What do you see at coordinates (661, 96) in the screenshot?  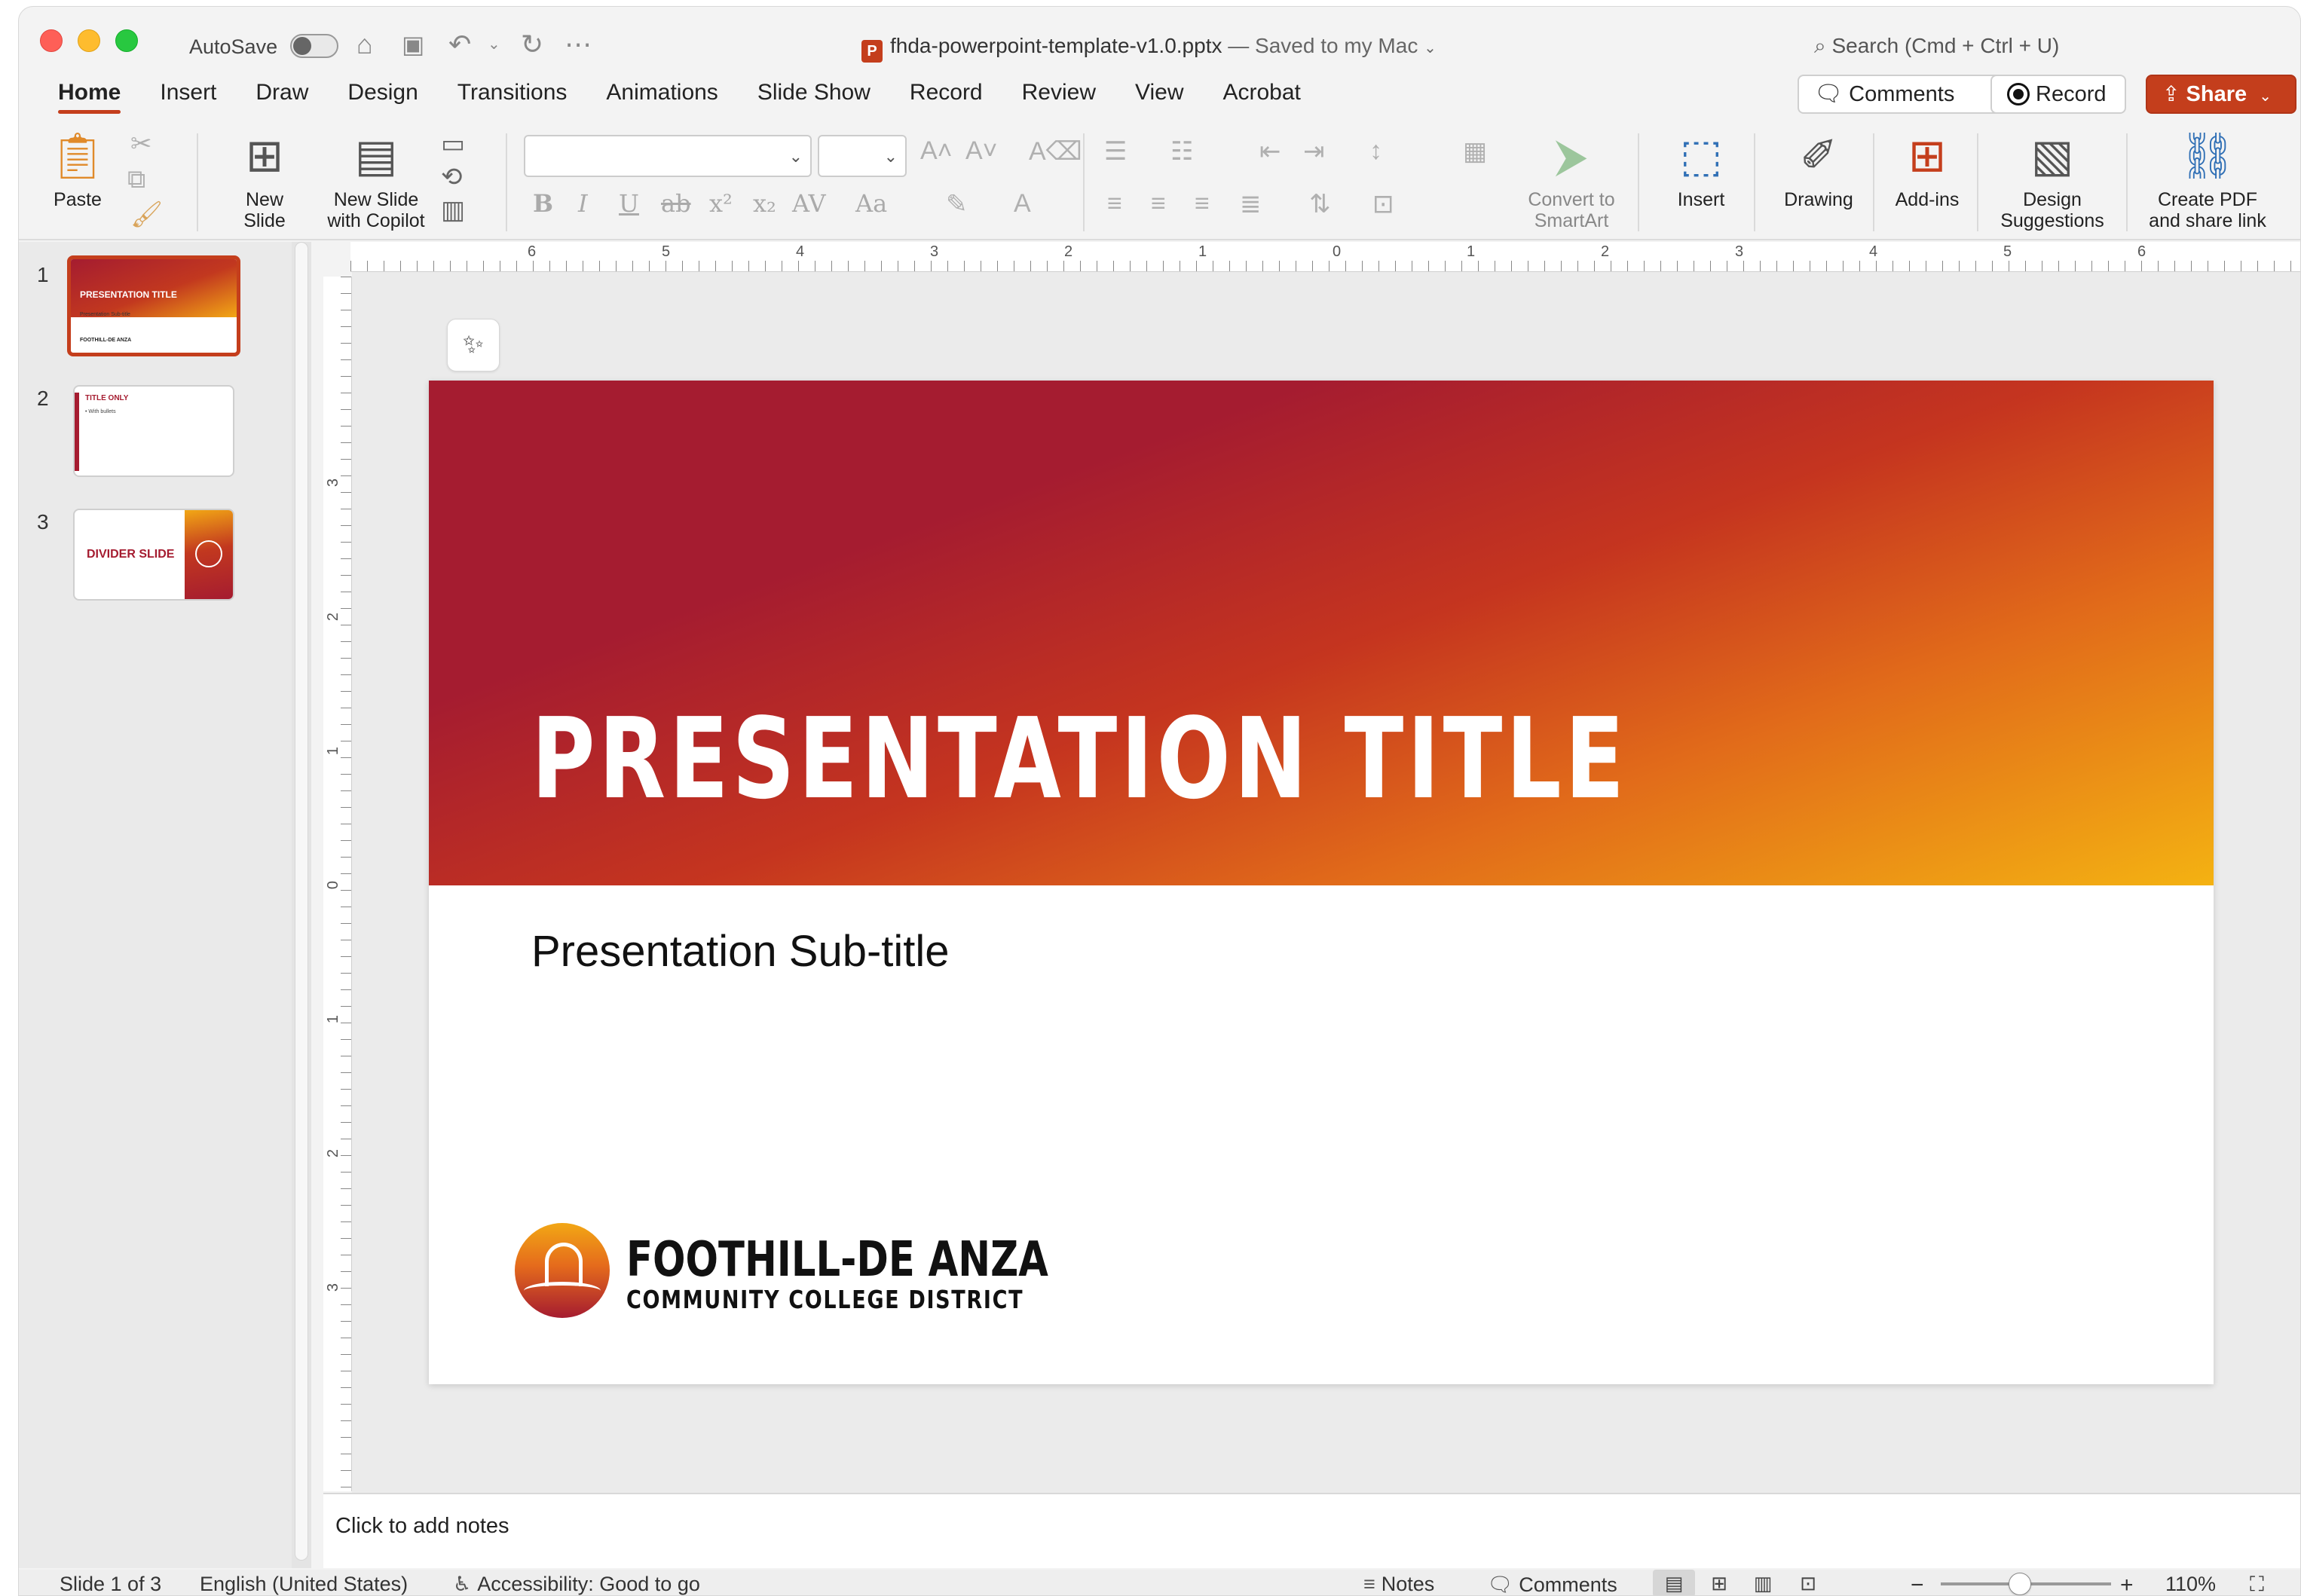 I see `tab-animations: Animations` at bounding box center [661, 96].